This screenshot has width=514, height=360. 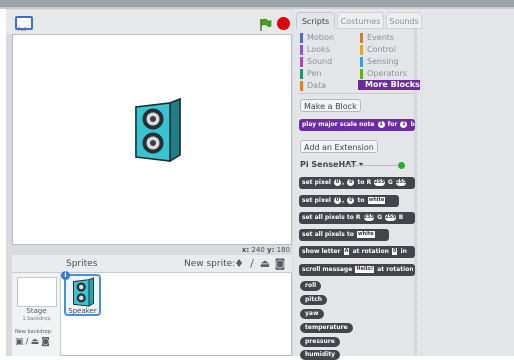 I want to click on palette-scrollbar, so click(x=415, y=192).